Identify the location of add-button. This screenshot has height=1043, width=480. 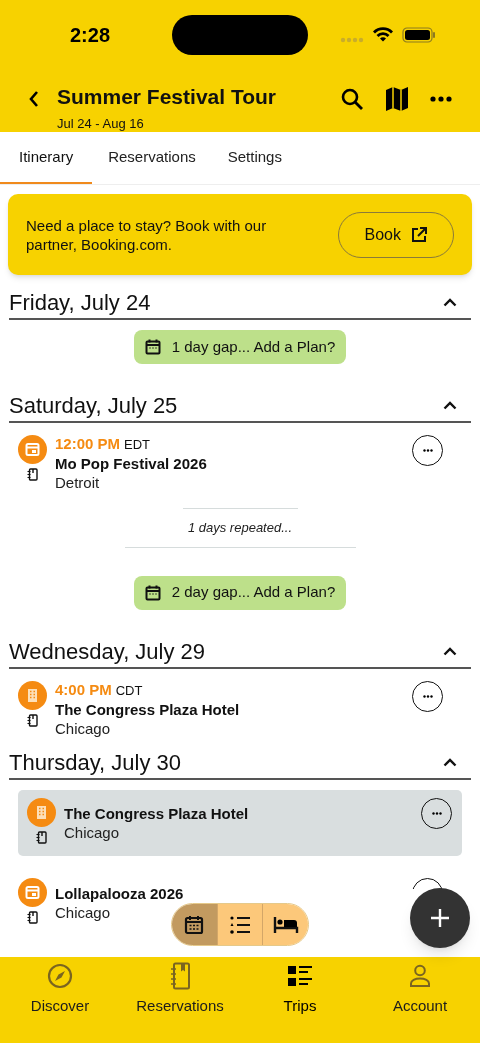
(440, 918).